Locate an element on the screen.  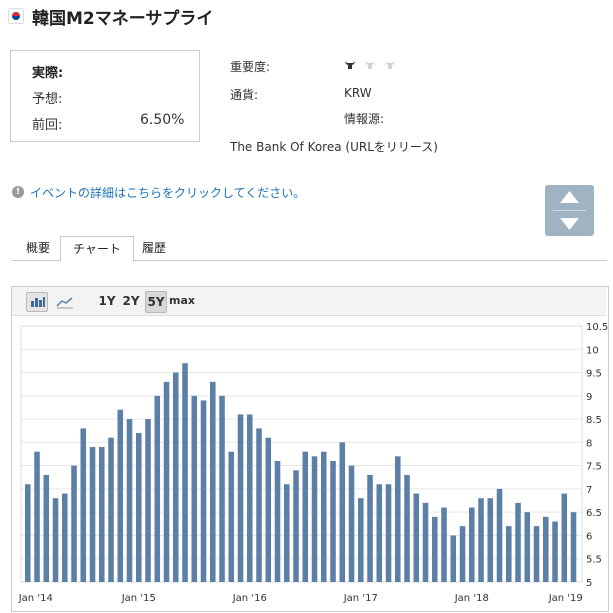
tab-chart: チャート is located at coordinates (97, 249).